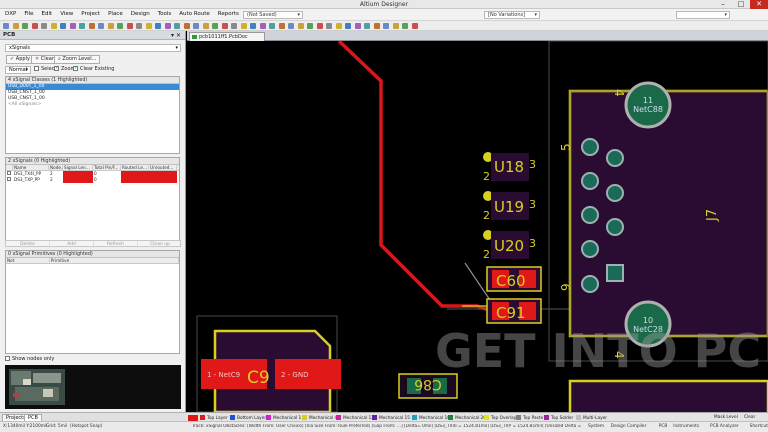 The height and width of the screenshot is (432, 768). Describe the element at coordinates (686, 427) in the screenshot. I see `status-panel-button: Instruments` at that location.